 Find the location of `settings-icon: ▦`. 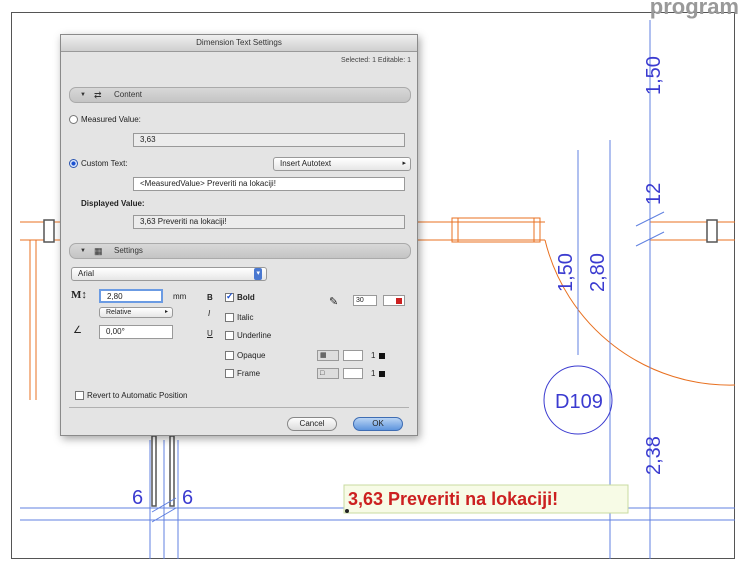

settings-icon: ▦ is located at coordinates (98, 251).